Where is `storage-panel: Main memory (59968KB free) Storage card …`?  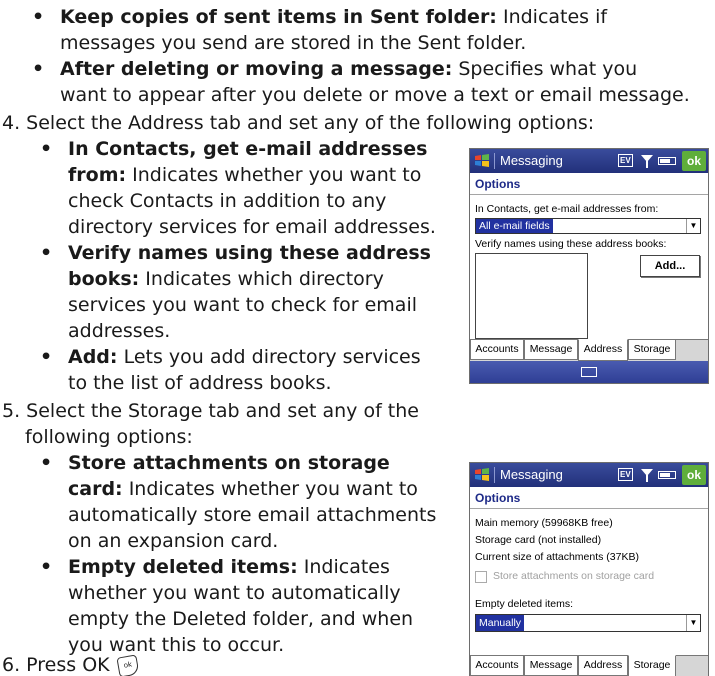
storage-panel: Main memory (59968KB free) Storage card … is located at coordinates (589, 592).